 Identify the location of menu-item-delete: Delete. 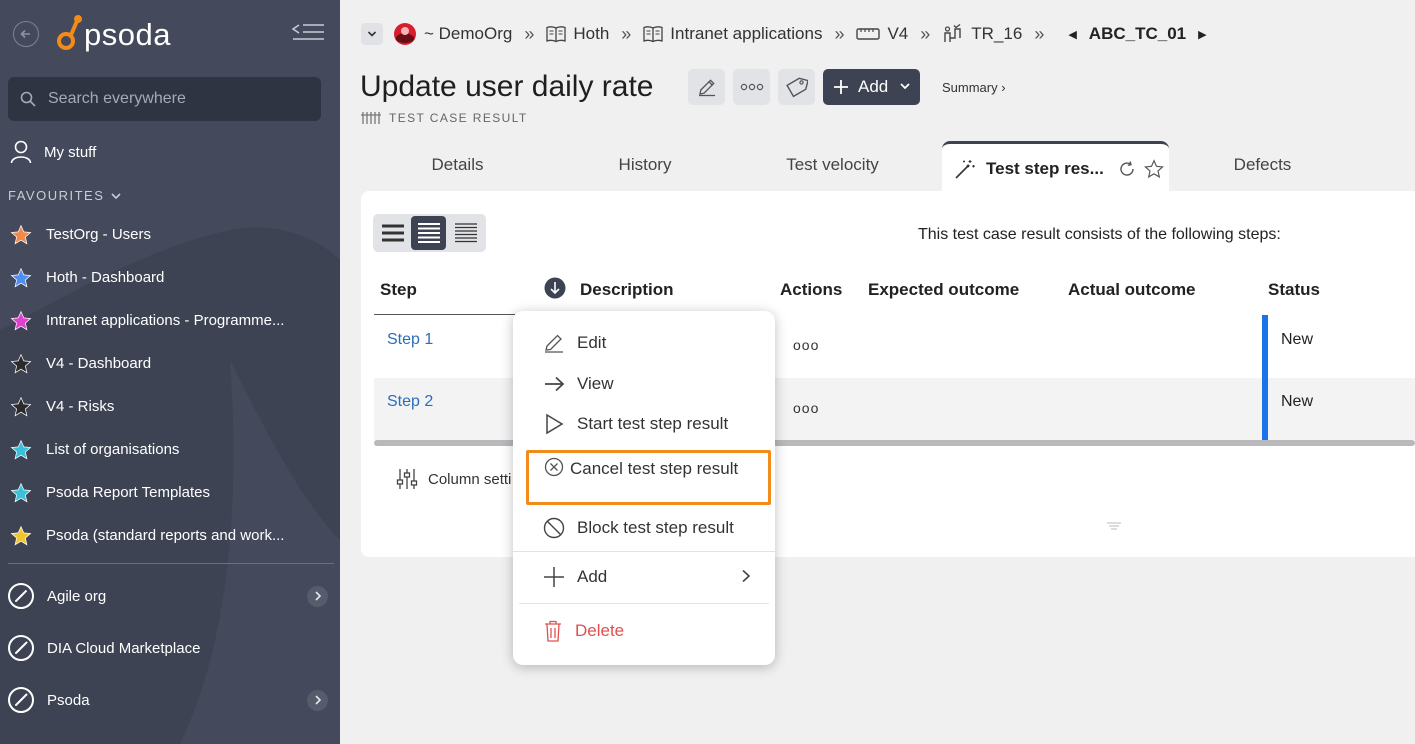
(644, 631).